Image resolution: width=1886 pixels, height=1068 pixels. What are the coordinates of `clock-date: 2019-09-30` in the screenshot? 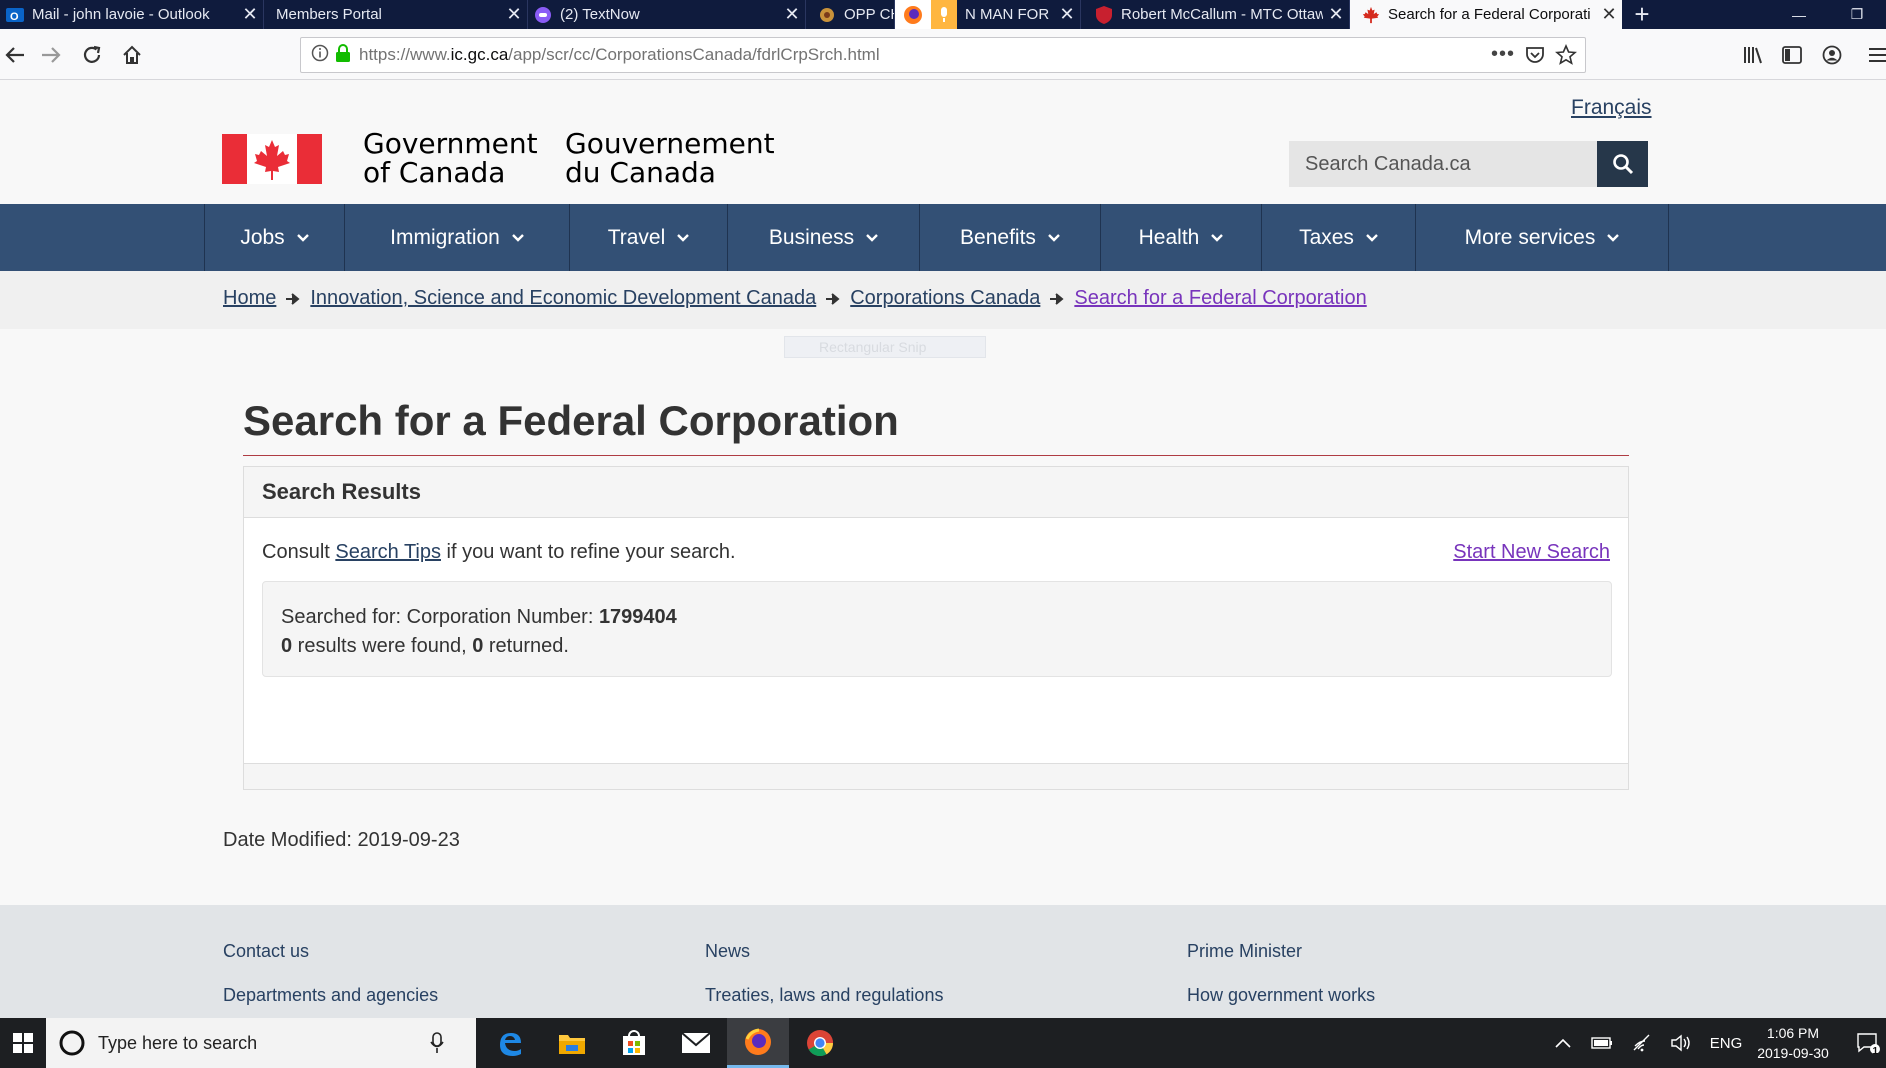 It's located at (1793, 1053).